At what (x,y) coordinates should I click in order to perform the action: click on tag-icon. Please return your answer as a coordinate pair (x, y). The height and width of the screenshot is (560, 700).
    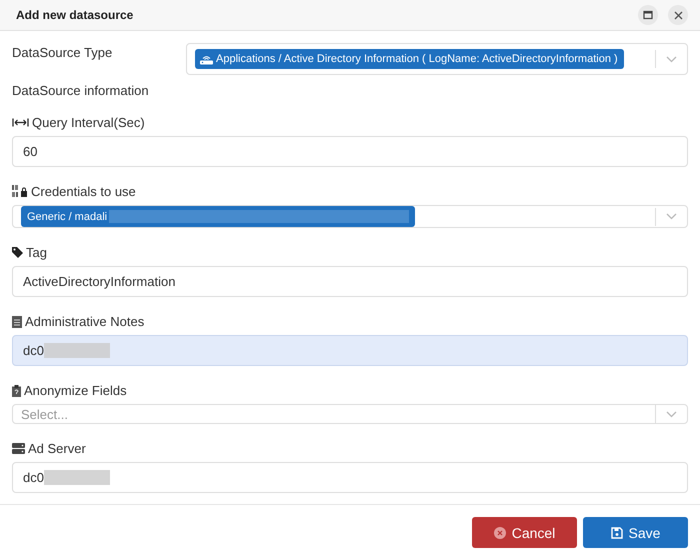
    Looking at the image, I should click on (17, 252).